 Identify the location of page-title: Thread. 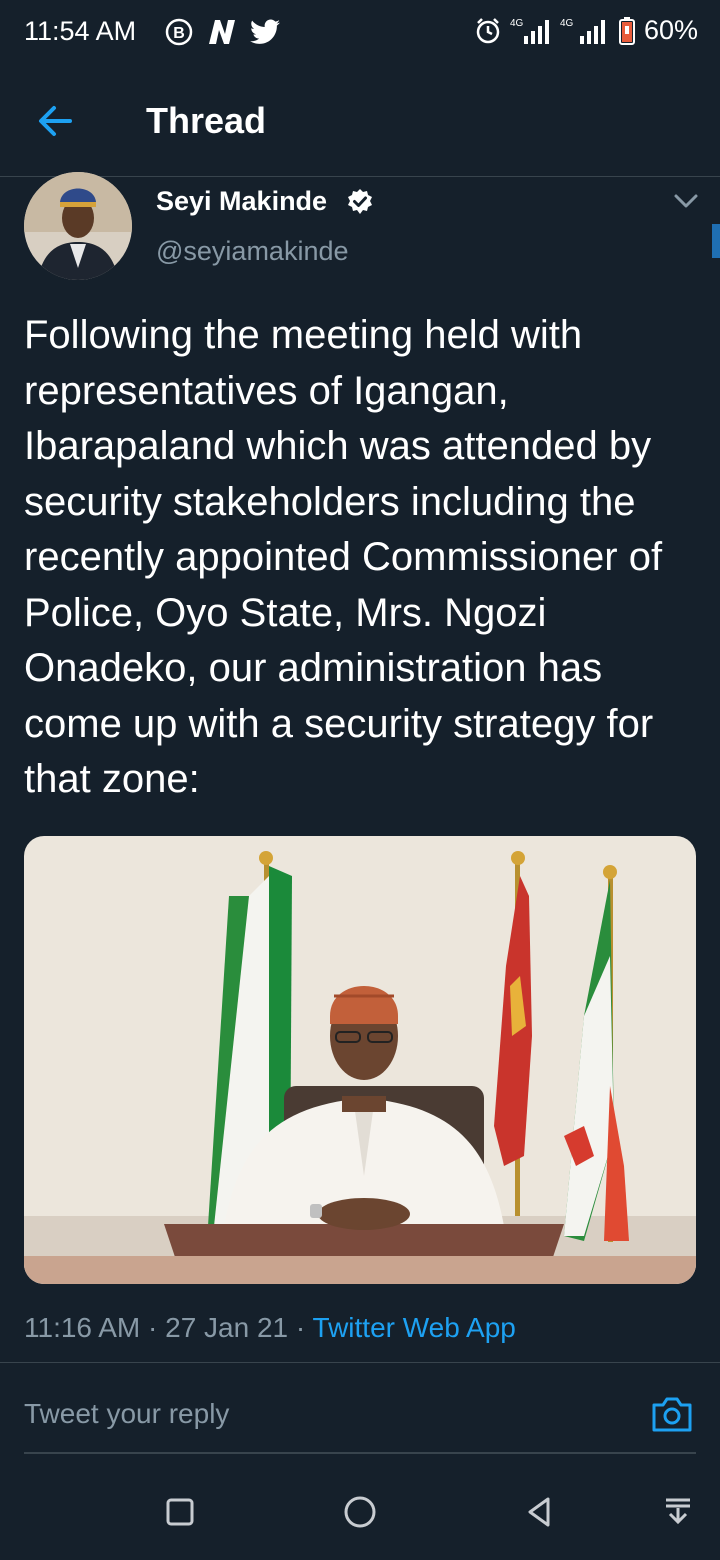
(206, 120).